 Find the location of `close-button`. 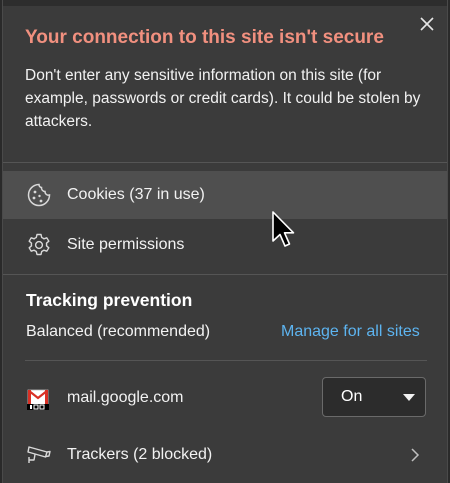

close-button is located at coordinates (427, 24).